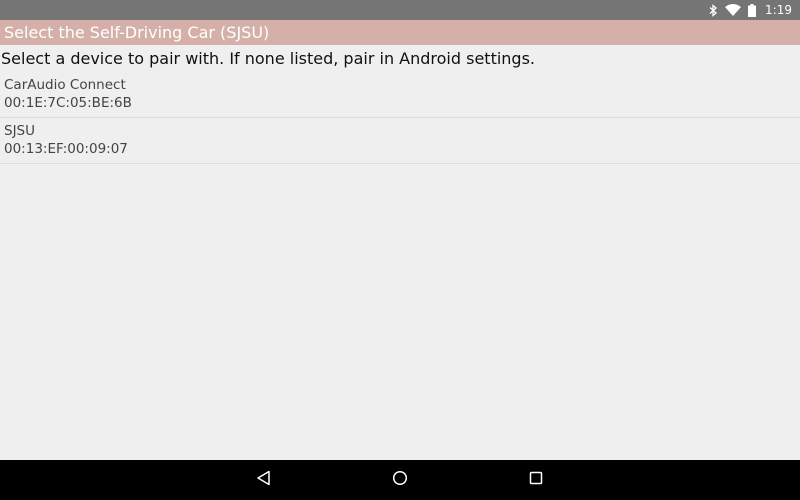 The image size is (800, 500). What do you see at coordinates (713, 10) in the screenshot?
I see `bluetooth-icon` at bounding box center [713, 10].